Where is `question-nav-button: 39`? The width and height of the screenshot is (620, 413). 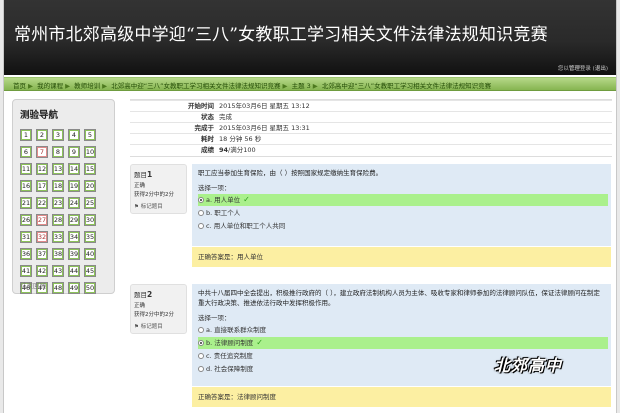
question-nav-button: 39 is located at coordinates (74, 254).